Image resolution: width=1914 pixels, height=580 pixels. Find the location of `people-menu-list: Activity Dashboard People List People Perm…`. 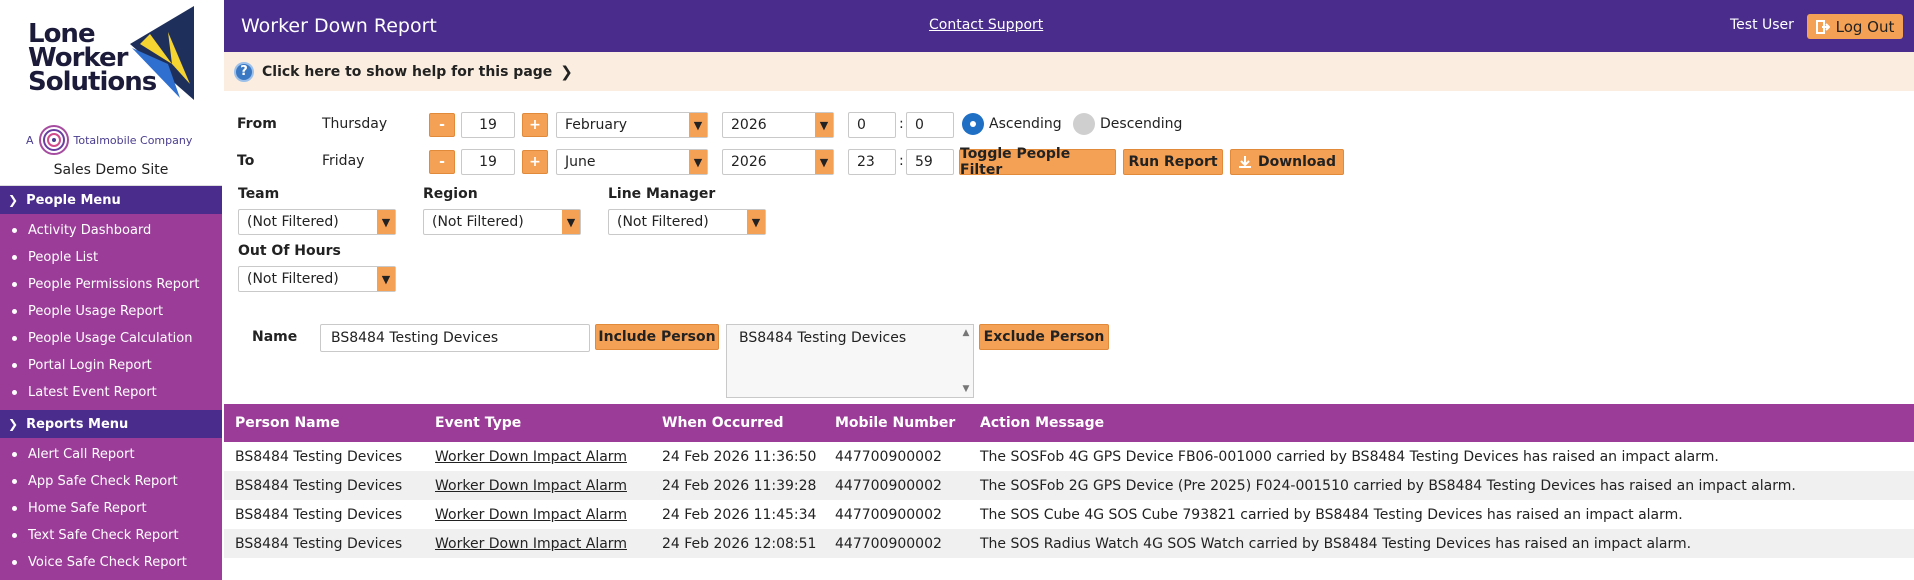

people-menu-list: Activity Dashboard People List People Perm… is located at coordinates (111, 312).